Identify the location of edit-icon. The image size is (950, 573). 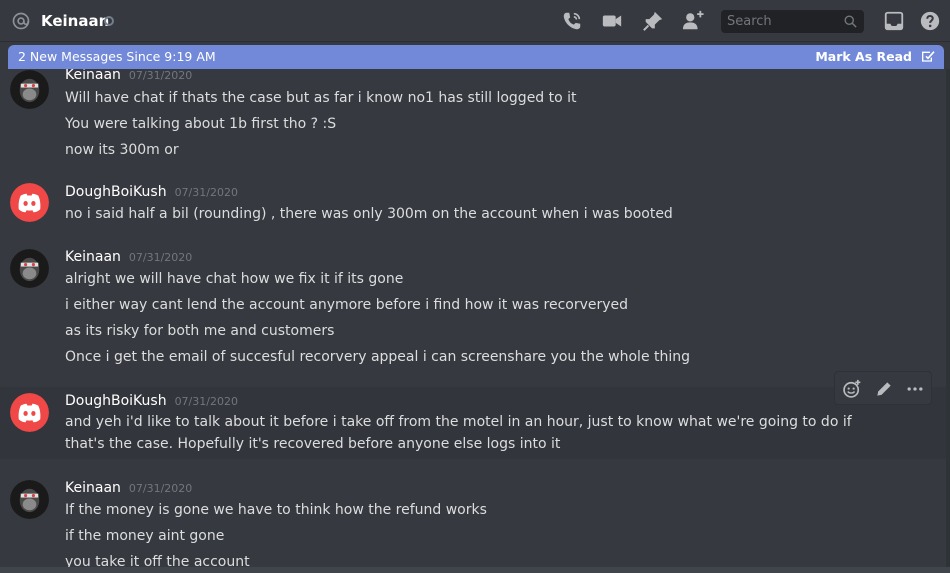
(884, 389).